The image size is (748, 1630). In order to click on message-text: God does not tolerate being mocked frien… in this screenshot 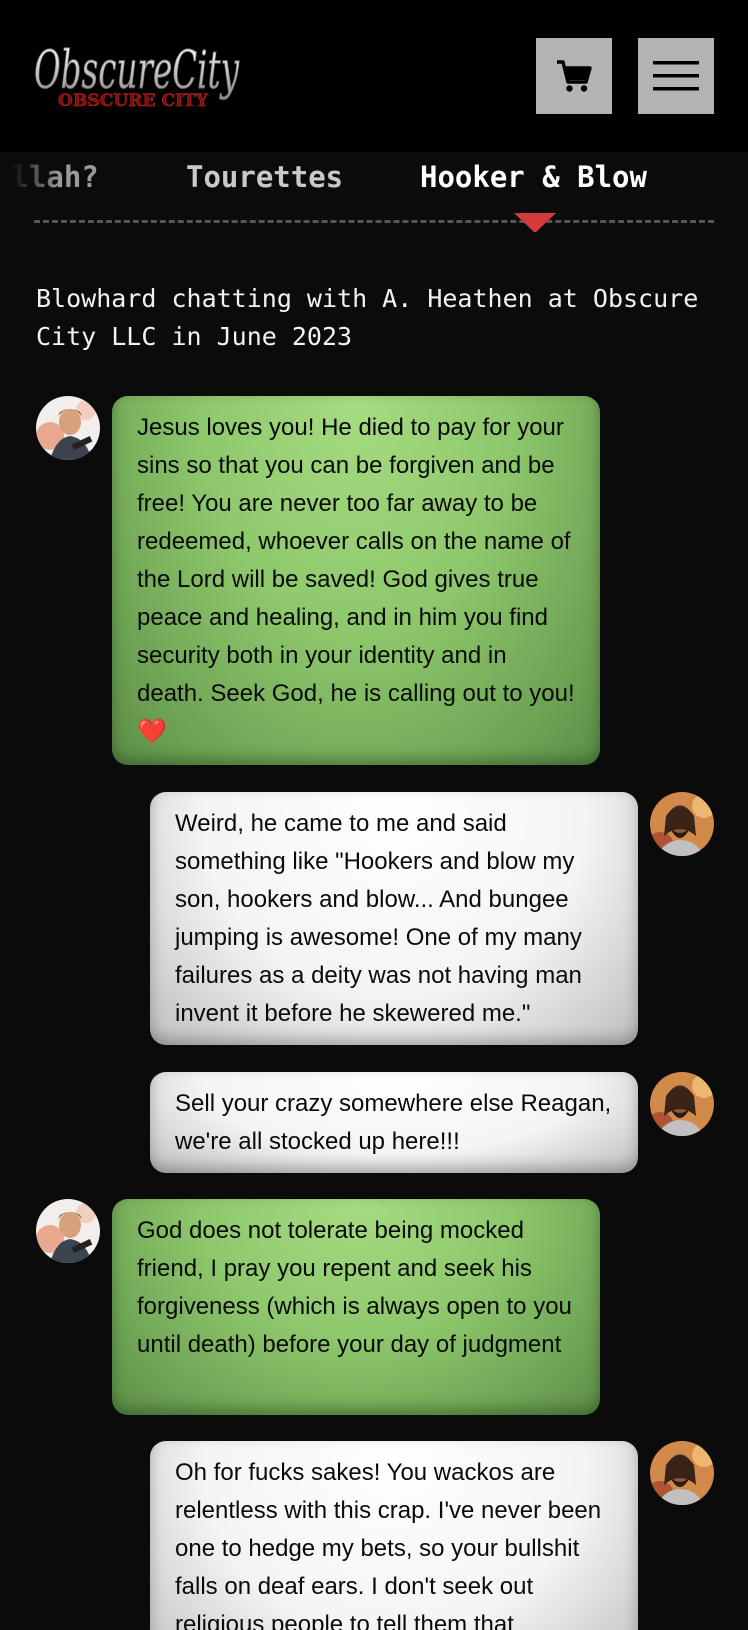, I will do `click(354, 1287)`.